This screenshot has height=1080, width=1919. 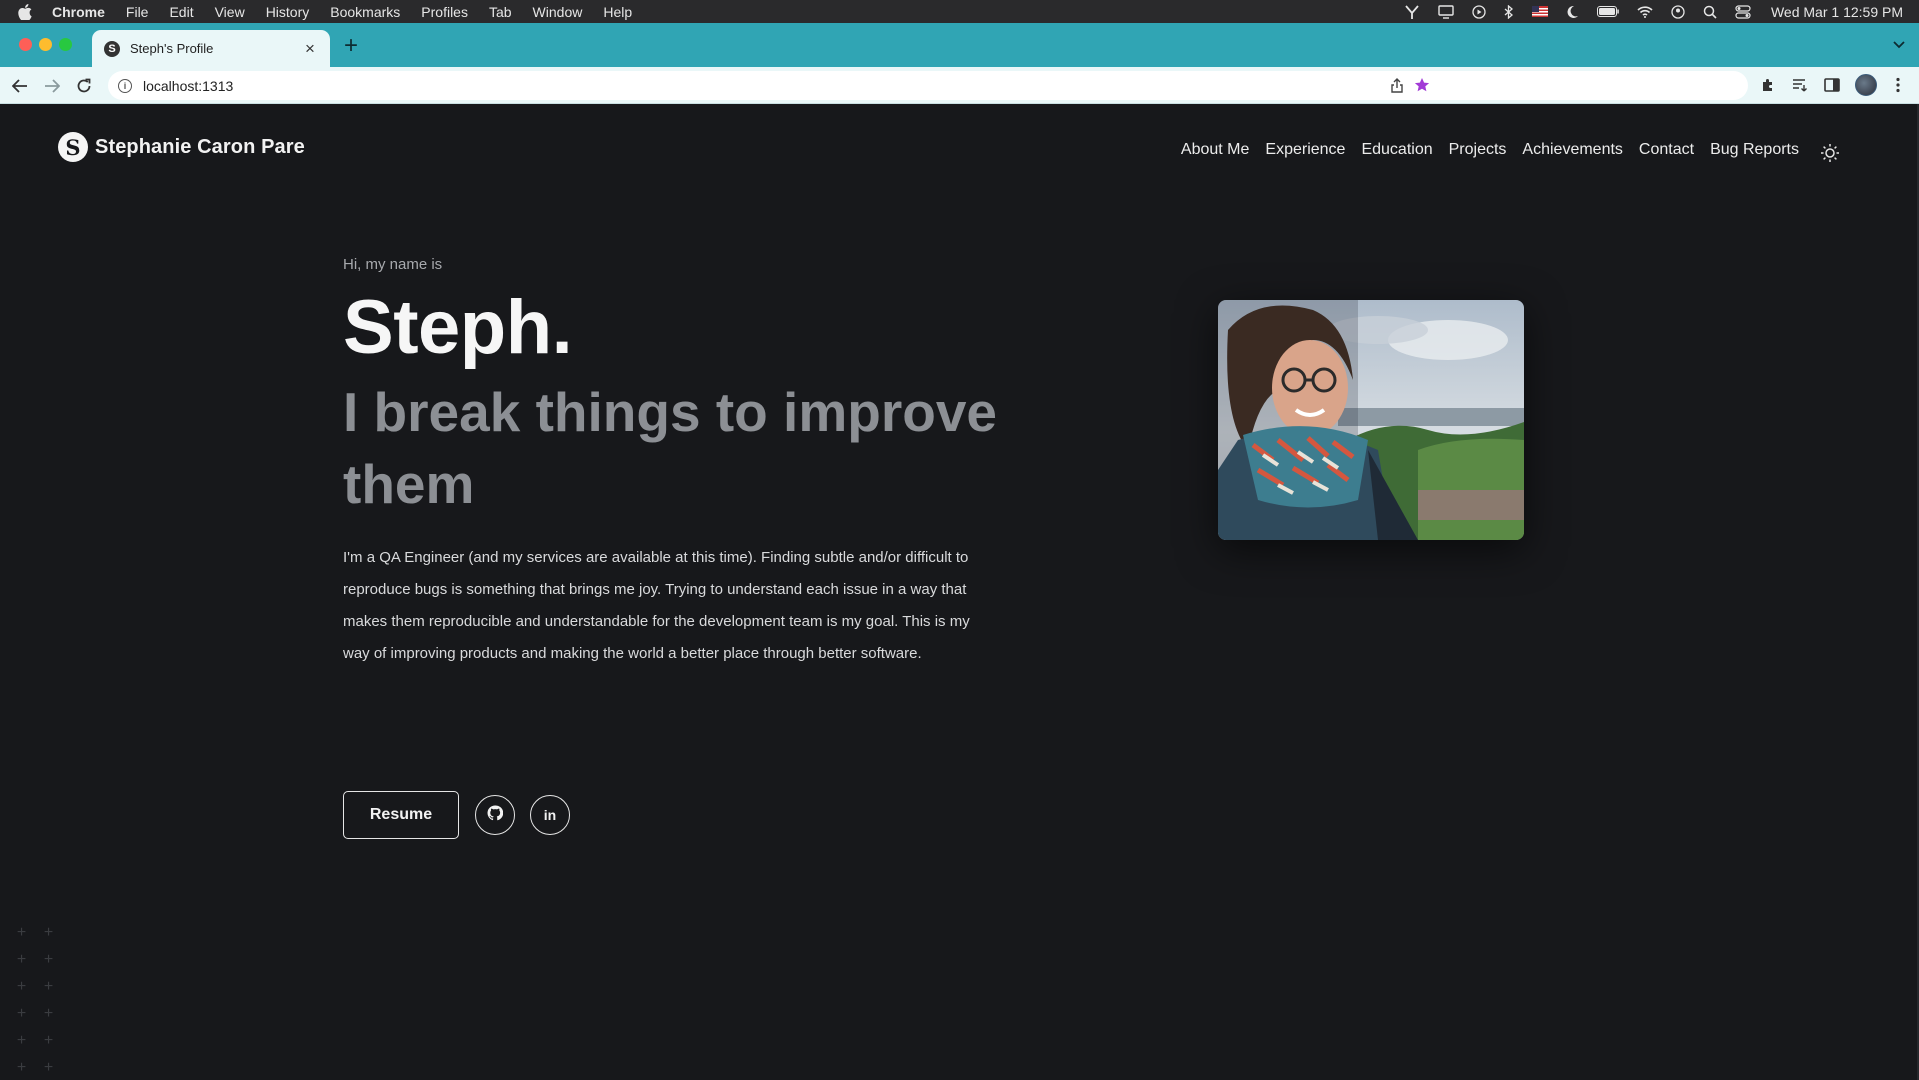 I want to click on tab-title: Steph's Profile, so click(x=172, y=48).